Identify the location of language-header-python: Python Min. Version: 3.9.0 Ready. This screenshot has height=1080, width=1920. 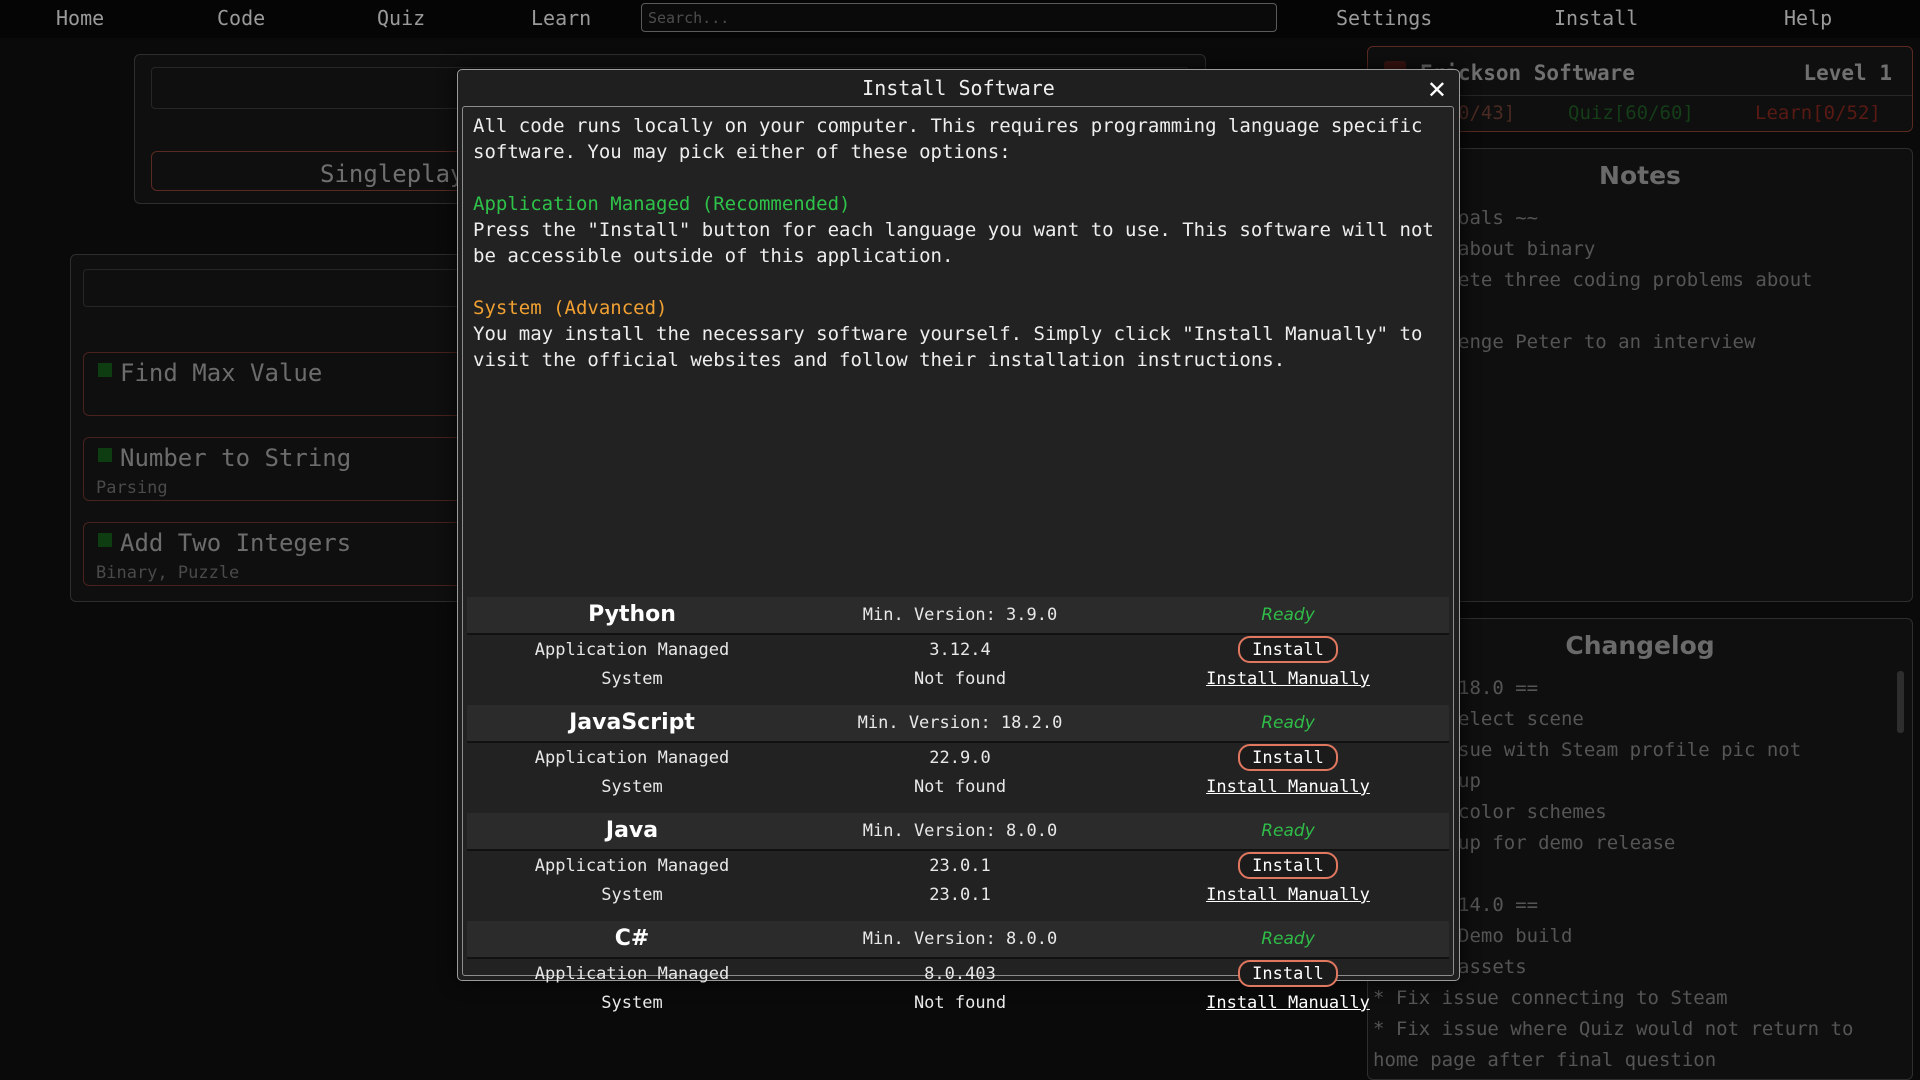
(958, 616).